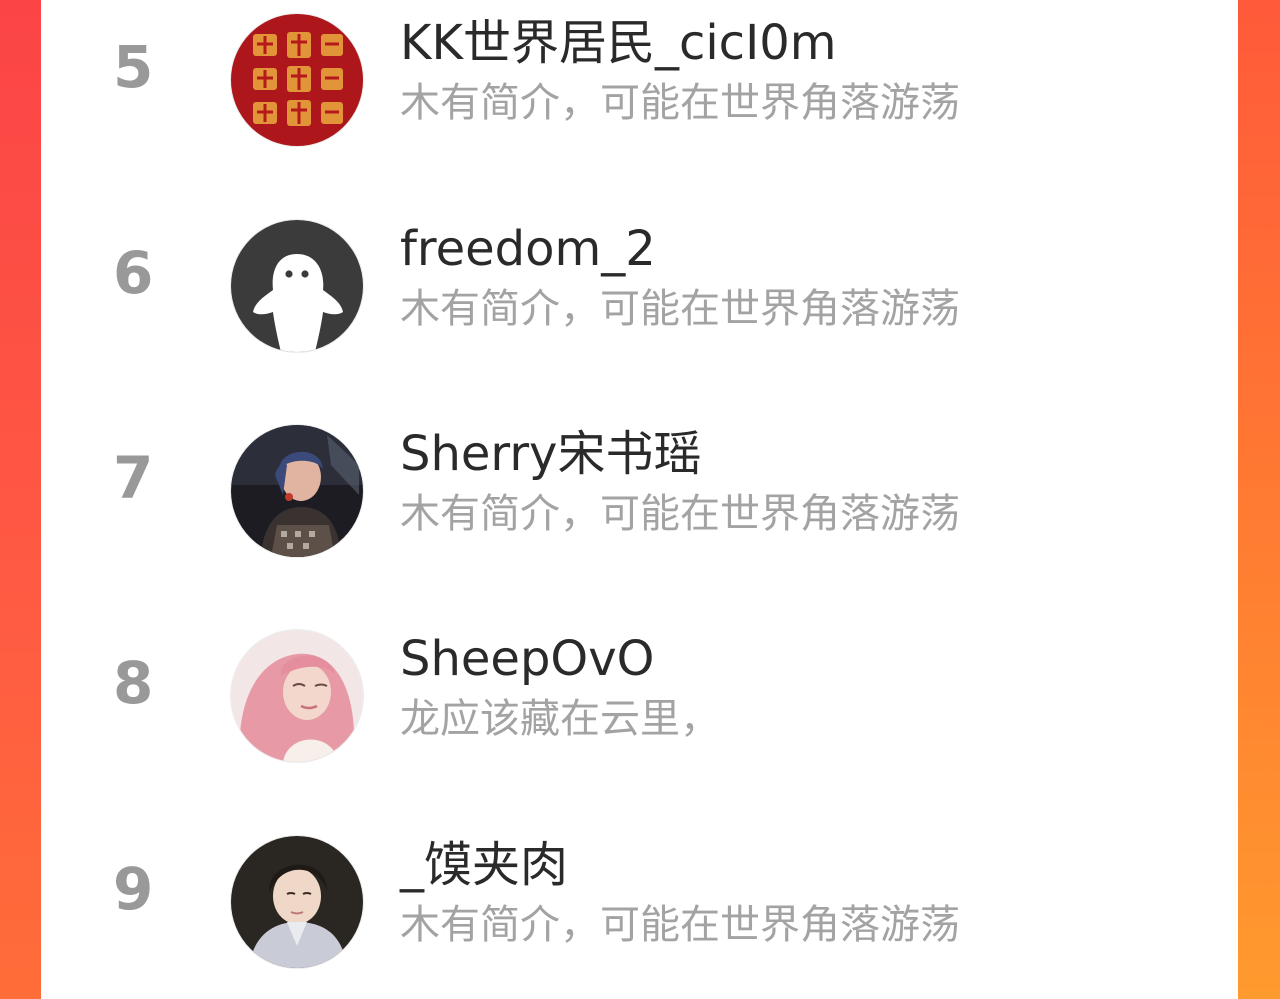  Describe the element at coordinates (560, 719) in the screenshot. I see `user-bio: 龙应该藏在云里，` at that location.